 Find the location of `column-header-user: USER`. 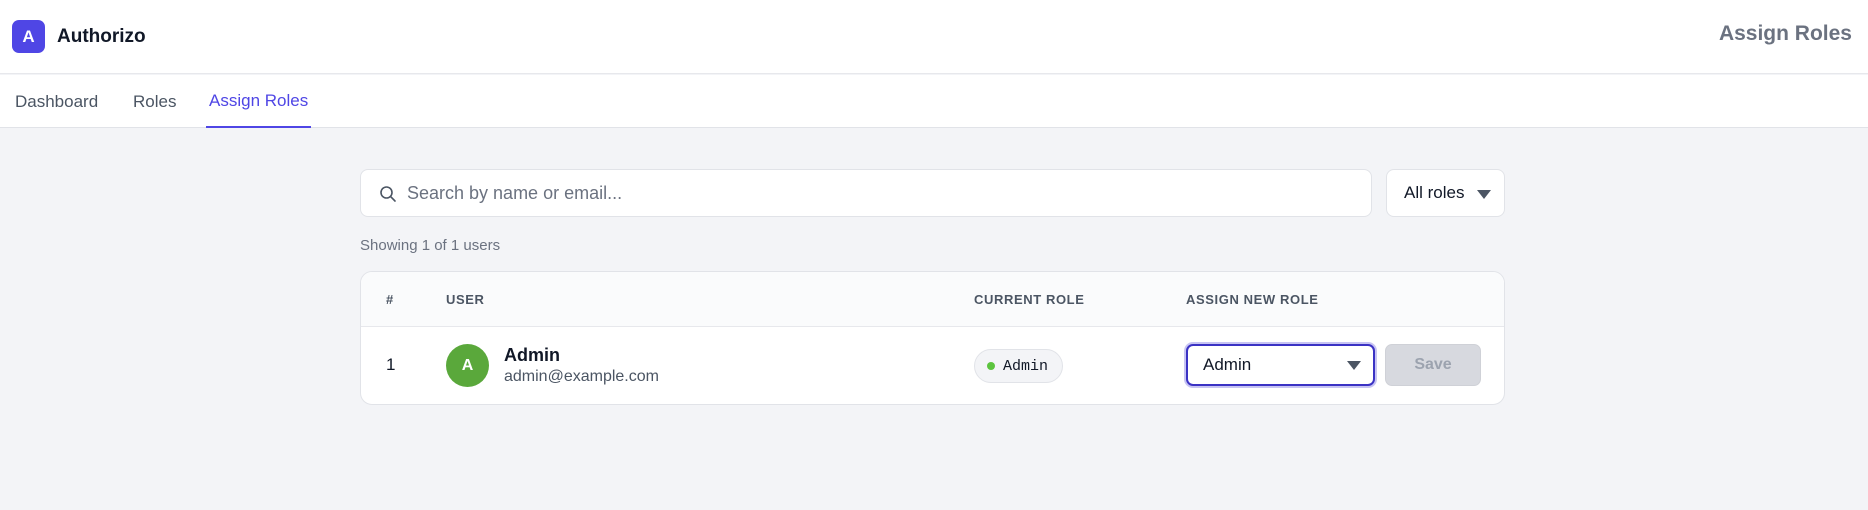

column-header-user: USER is located at coordinates (465, 299).